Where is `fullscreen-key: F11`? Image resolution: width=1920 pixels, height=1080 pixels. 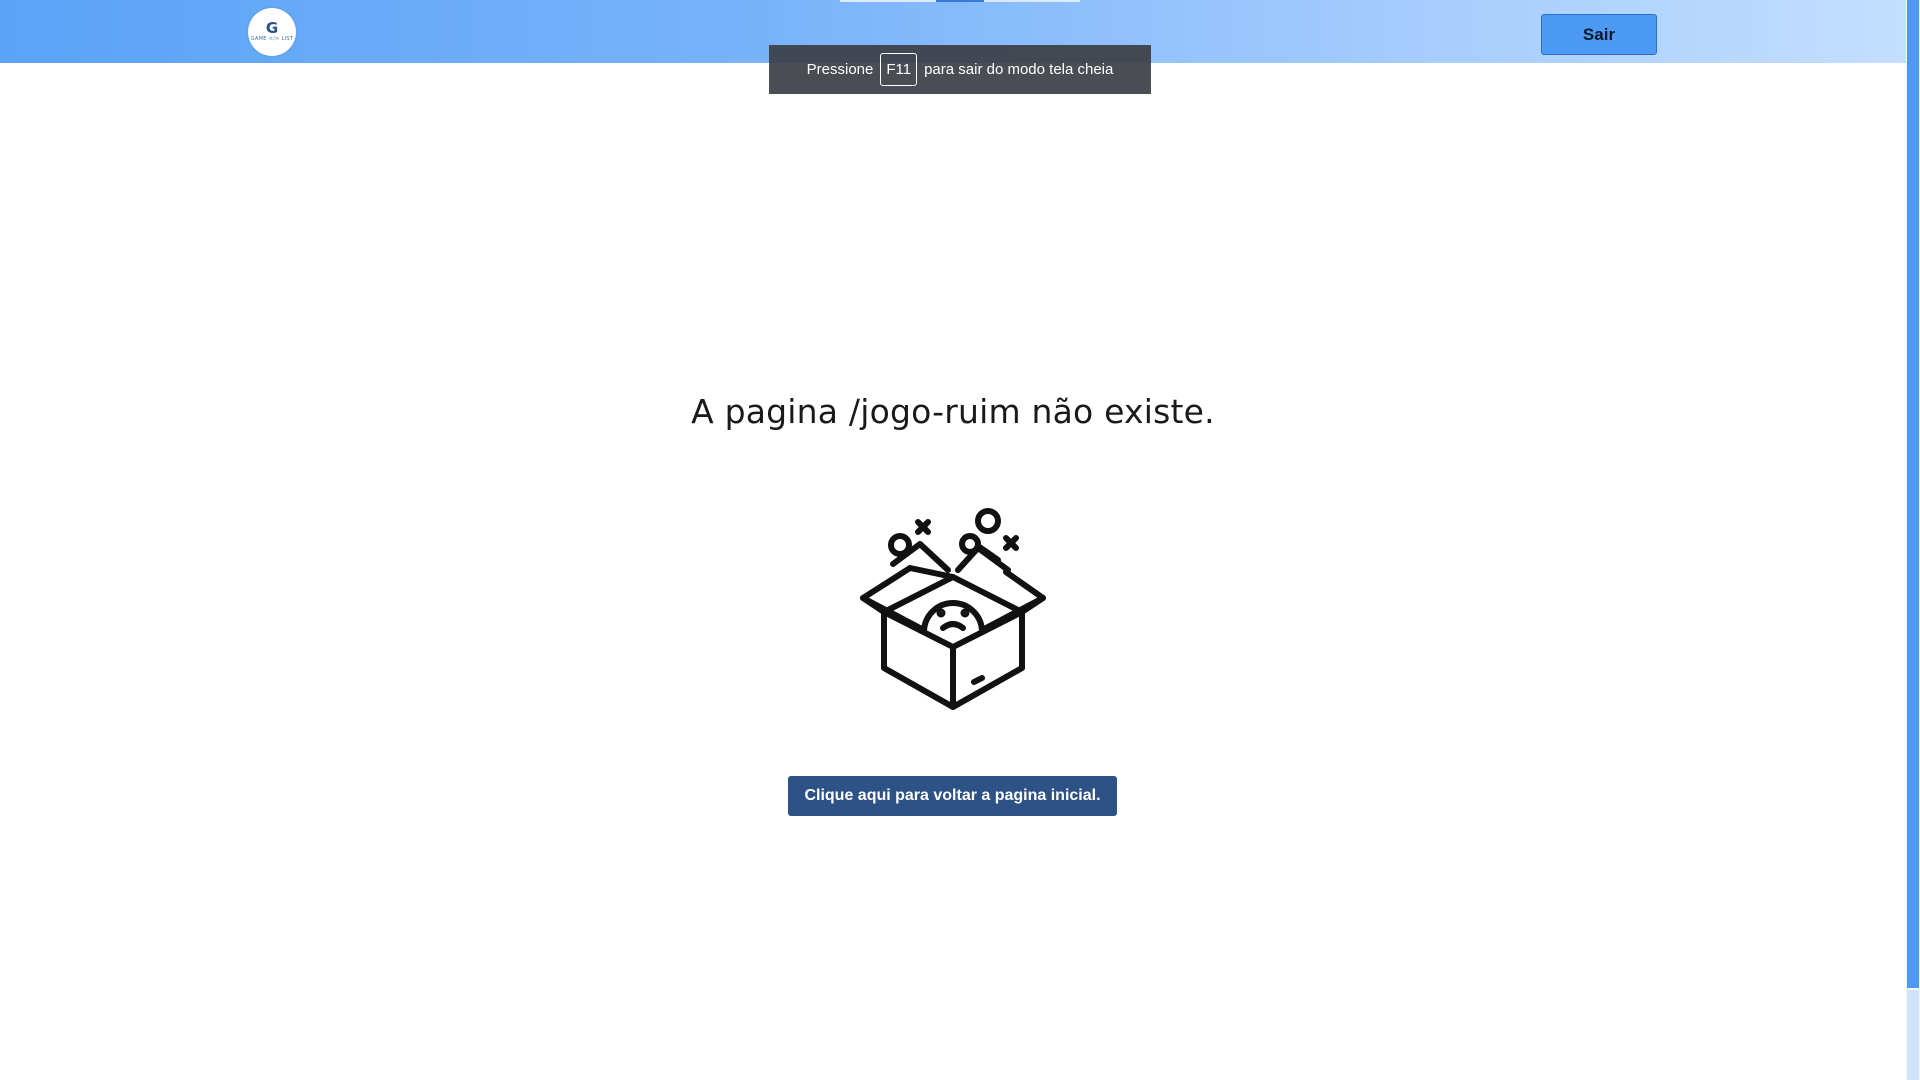 fullscreen-key: F11 is located at coordinates (899, 69).